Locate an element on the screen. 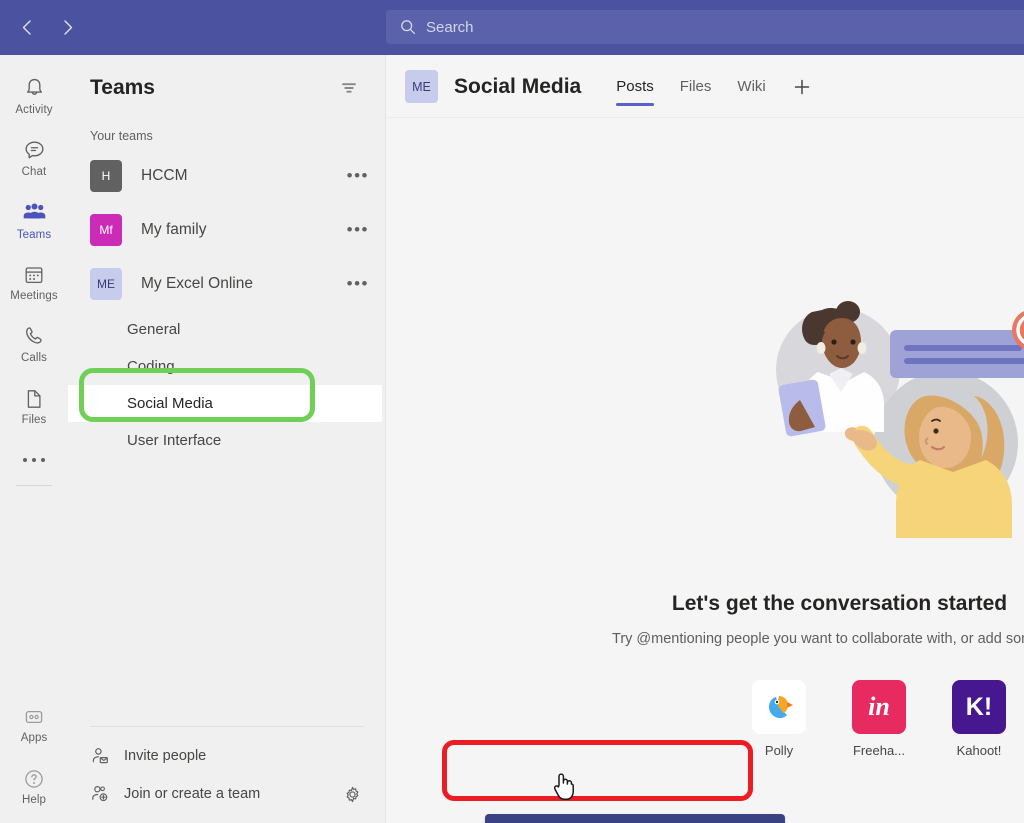 The image size is (1024, 823). tab-files: Files is located at coordinates (696, 86).